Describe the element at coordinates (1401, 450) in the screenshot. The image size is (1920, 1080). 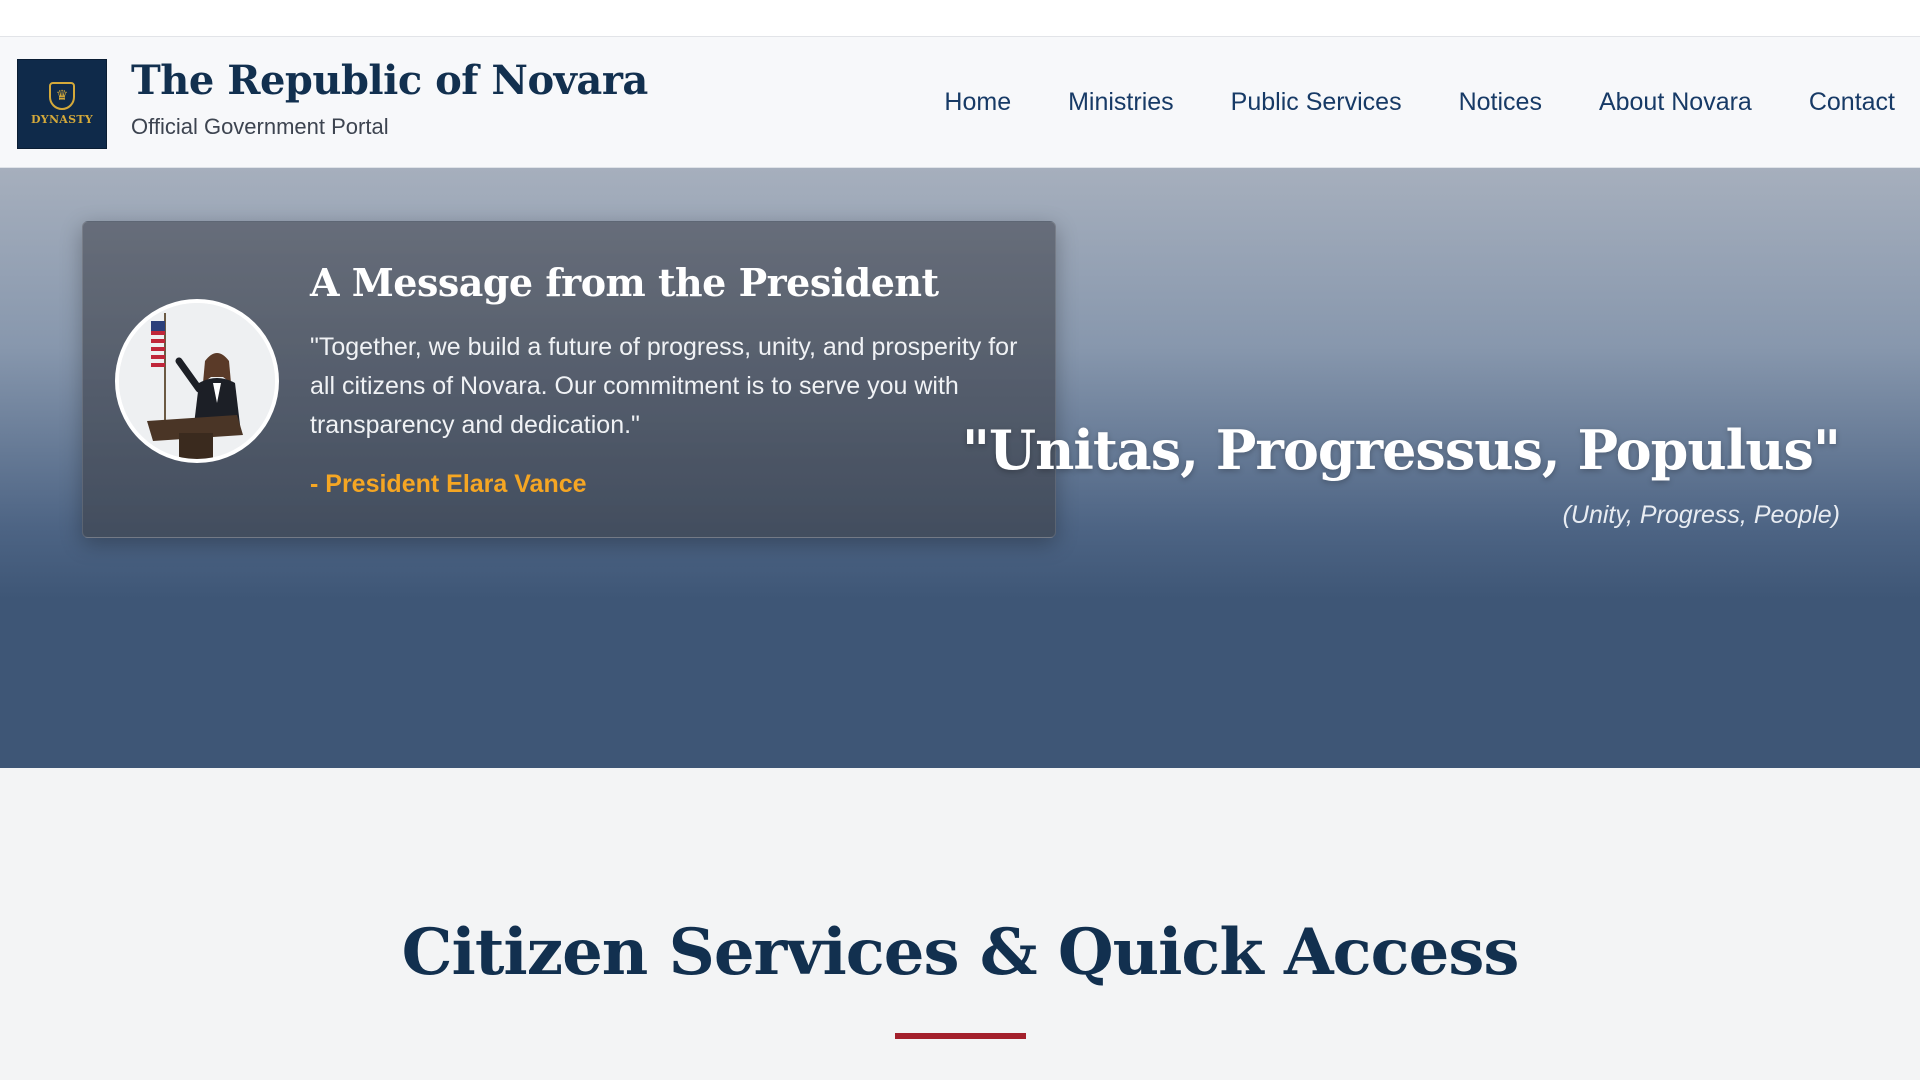
I see `national-motto: "Unitas, Progressus, Populus"` at that location.